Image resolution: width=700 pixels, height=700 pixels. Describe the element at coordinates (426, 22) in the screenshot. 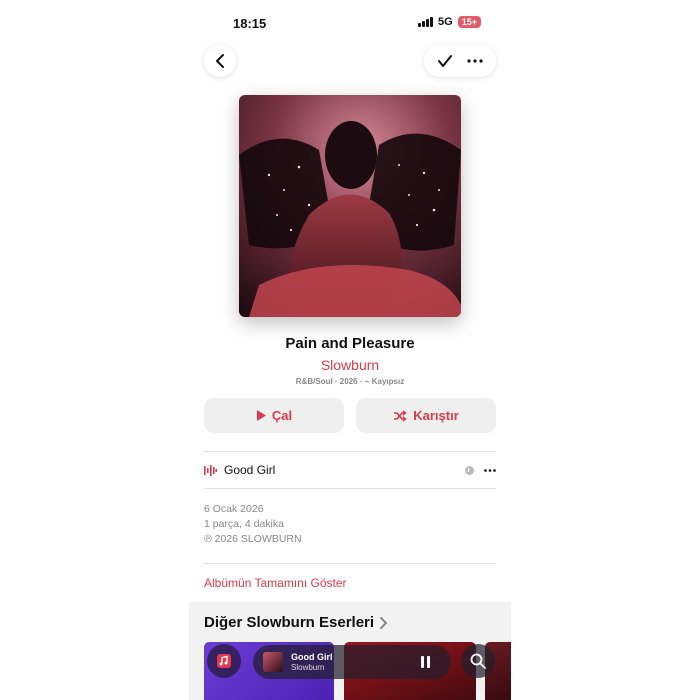

I see `signal-icon` at that location.